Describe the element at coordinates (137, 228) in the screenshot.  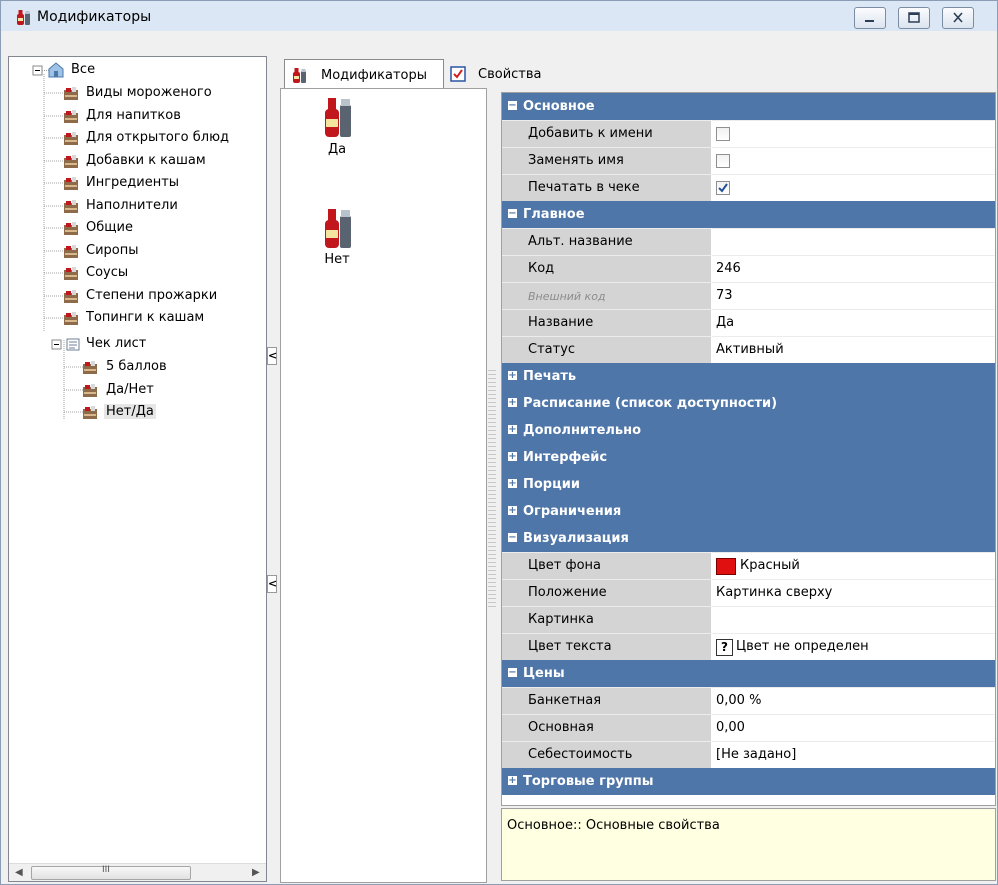
I see `tree-node-group: Общие` at that location.